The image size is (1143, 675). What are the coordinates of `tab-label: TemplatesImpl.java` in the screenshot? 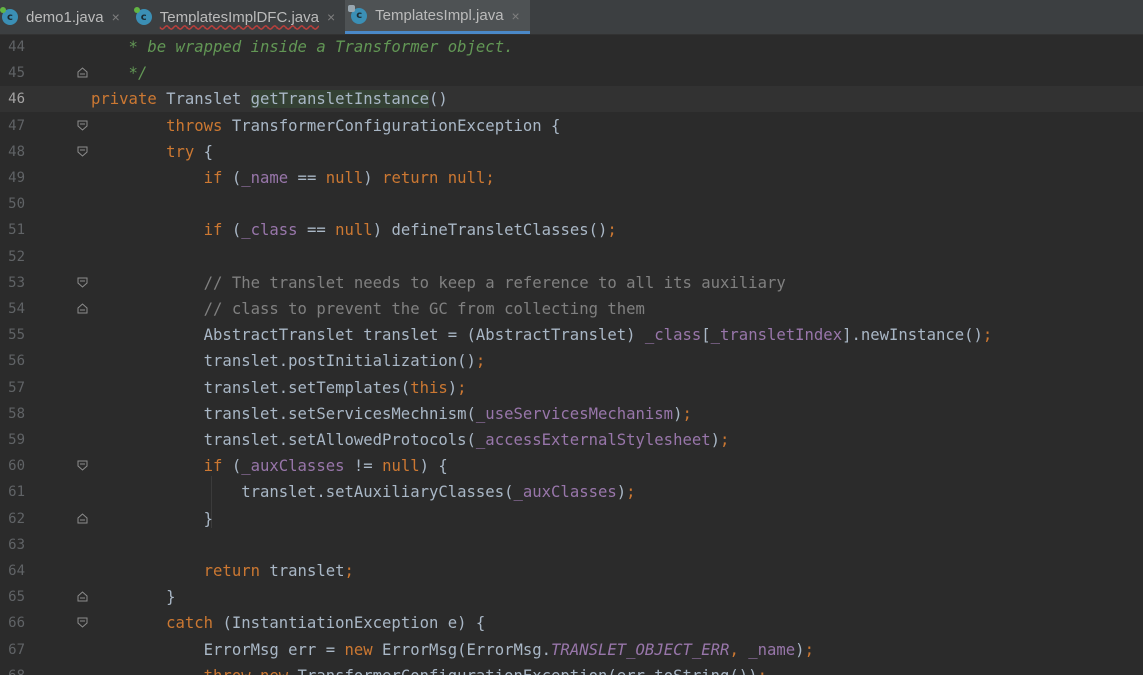 It's located at (439, 15).